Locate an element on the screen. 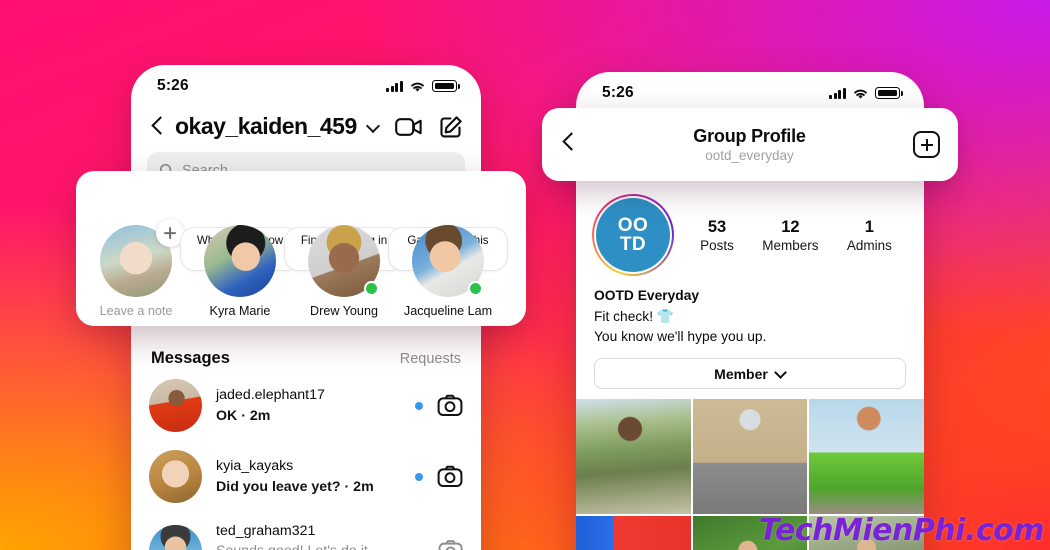 The image size is (1050, 550). group-avatar-line1: OO is located at coordinates (633, 225).